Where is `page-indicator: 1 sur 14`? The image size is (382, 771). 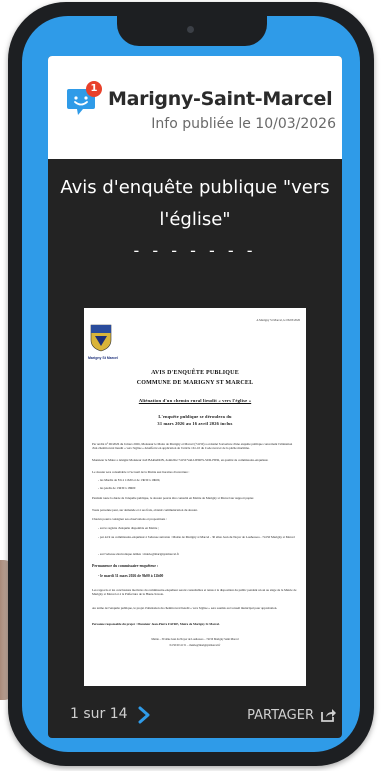 page-indicator: 1 sur 14 is located at coordinates (99, 714).